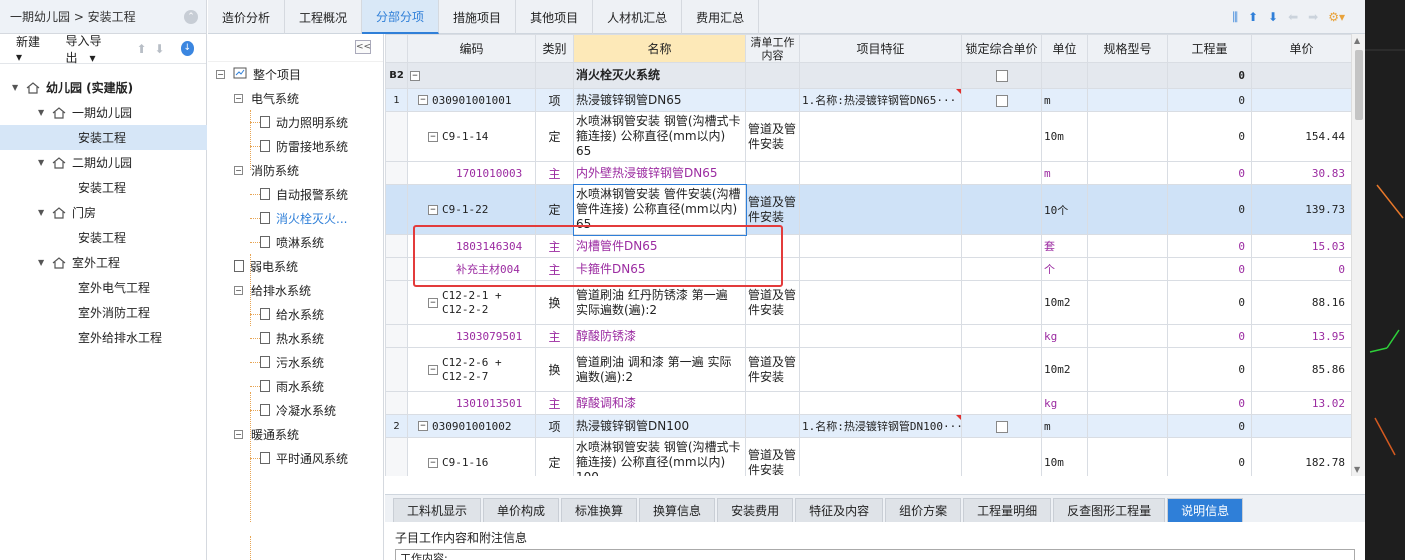 This screenshot has width=1405, height=560. I want to click on scroll-up-icon: ▲, so click(1357, 40).